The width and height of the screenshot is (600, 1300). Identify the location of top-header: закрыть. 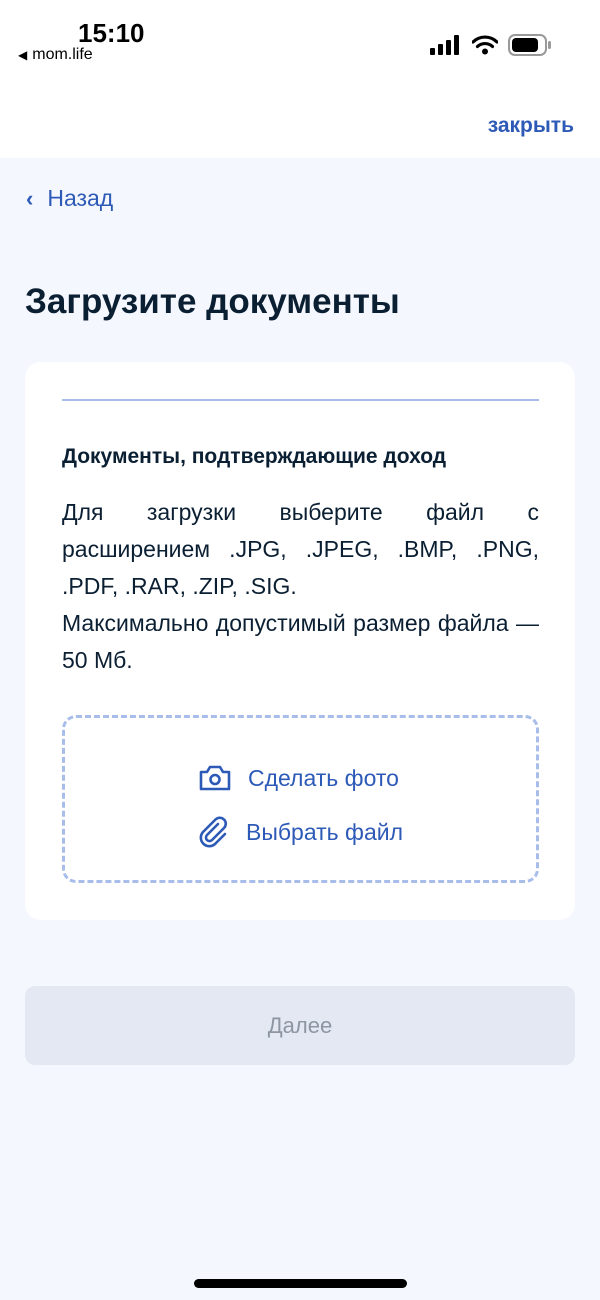
(300, 119).